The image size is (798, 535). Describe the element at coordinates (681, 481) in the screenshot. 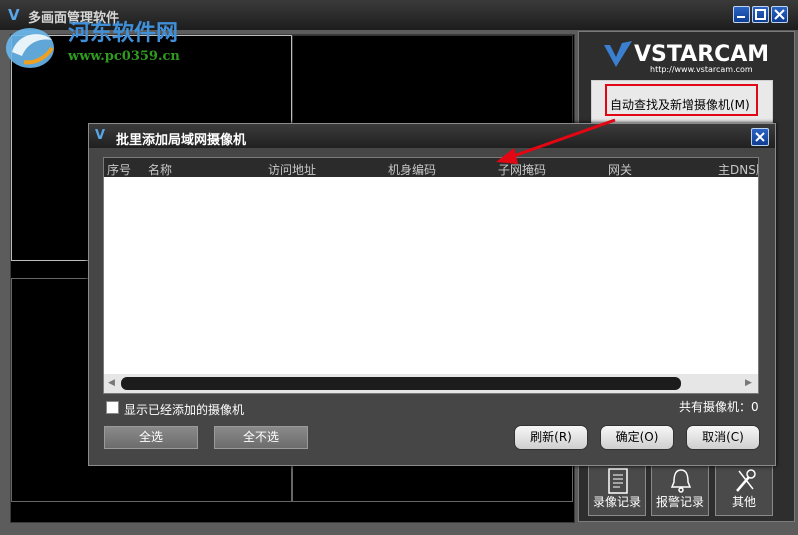

I see `alarm-bell-icon` at that location.